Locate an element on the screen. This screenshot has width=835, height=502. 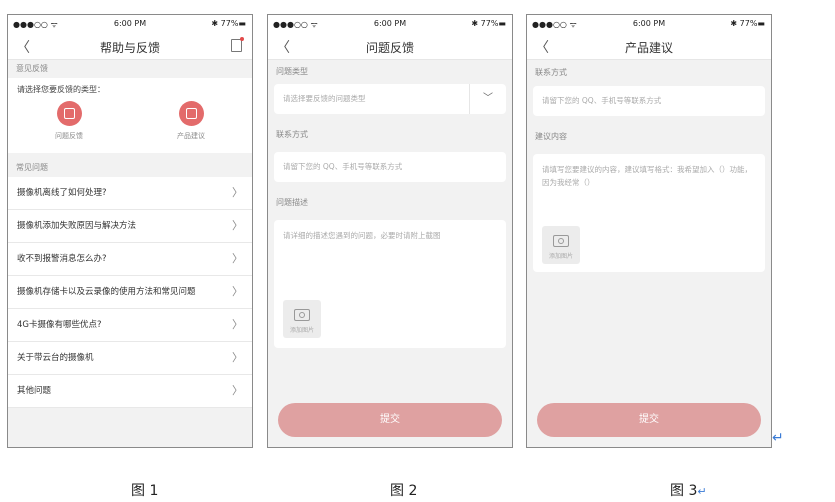
faq-item: 关于带云台的摄像机 〉 is located at coordinates (130, 358).